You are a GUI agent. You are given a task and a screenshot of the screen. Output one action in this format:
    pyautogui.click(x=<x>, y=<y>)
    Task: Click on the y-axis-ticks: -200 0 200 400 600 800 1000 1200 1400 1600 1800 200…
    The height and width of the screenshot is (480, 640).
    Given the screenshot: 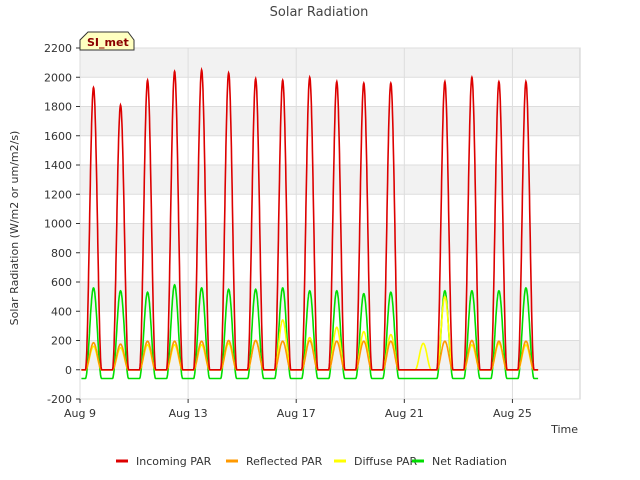 What is the action you would take?
    pyautogui.click(x=62, y=224)
    